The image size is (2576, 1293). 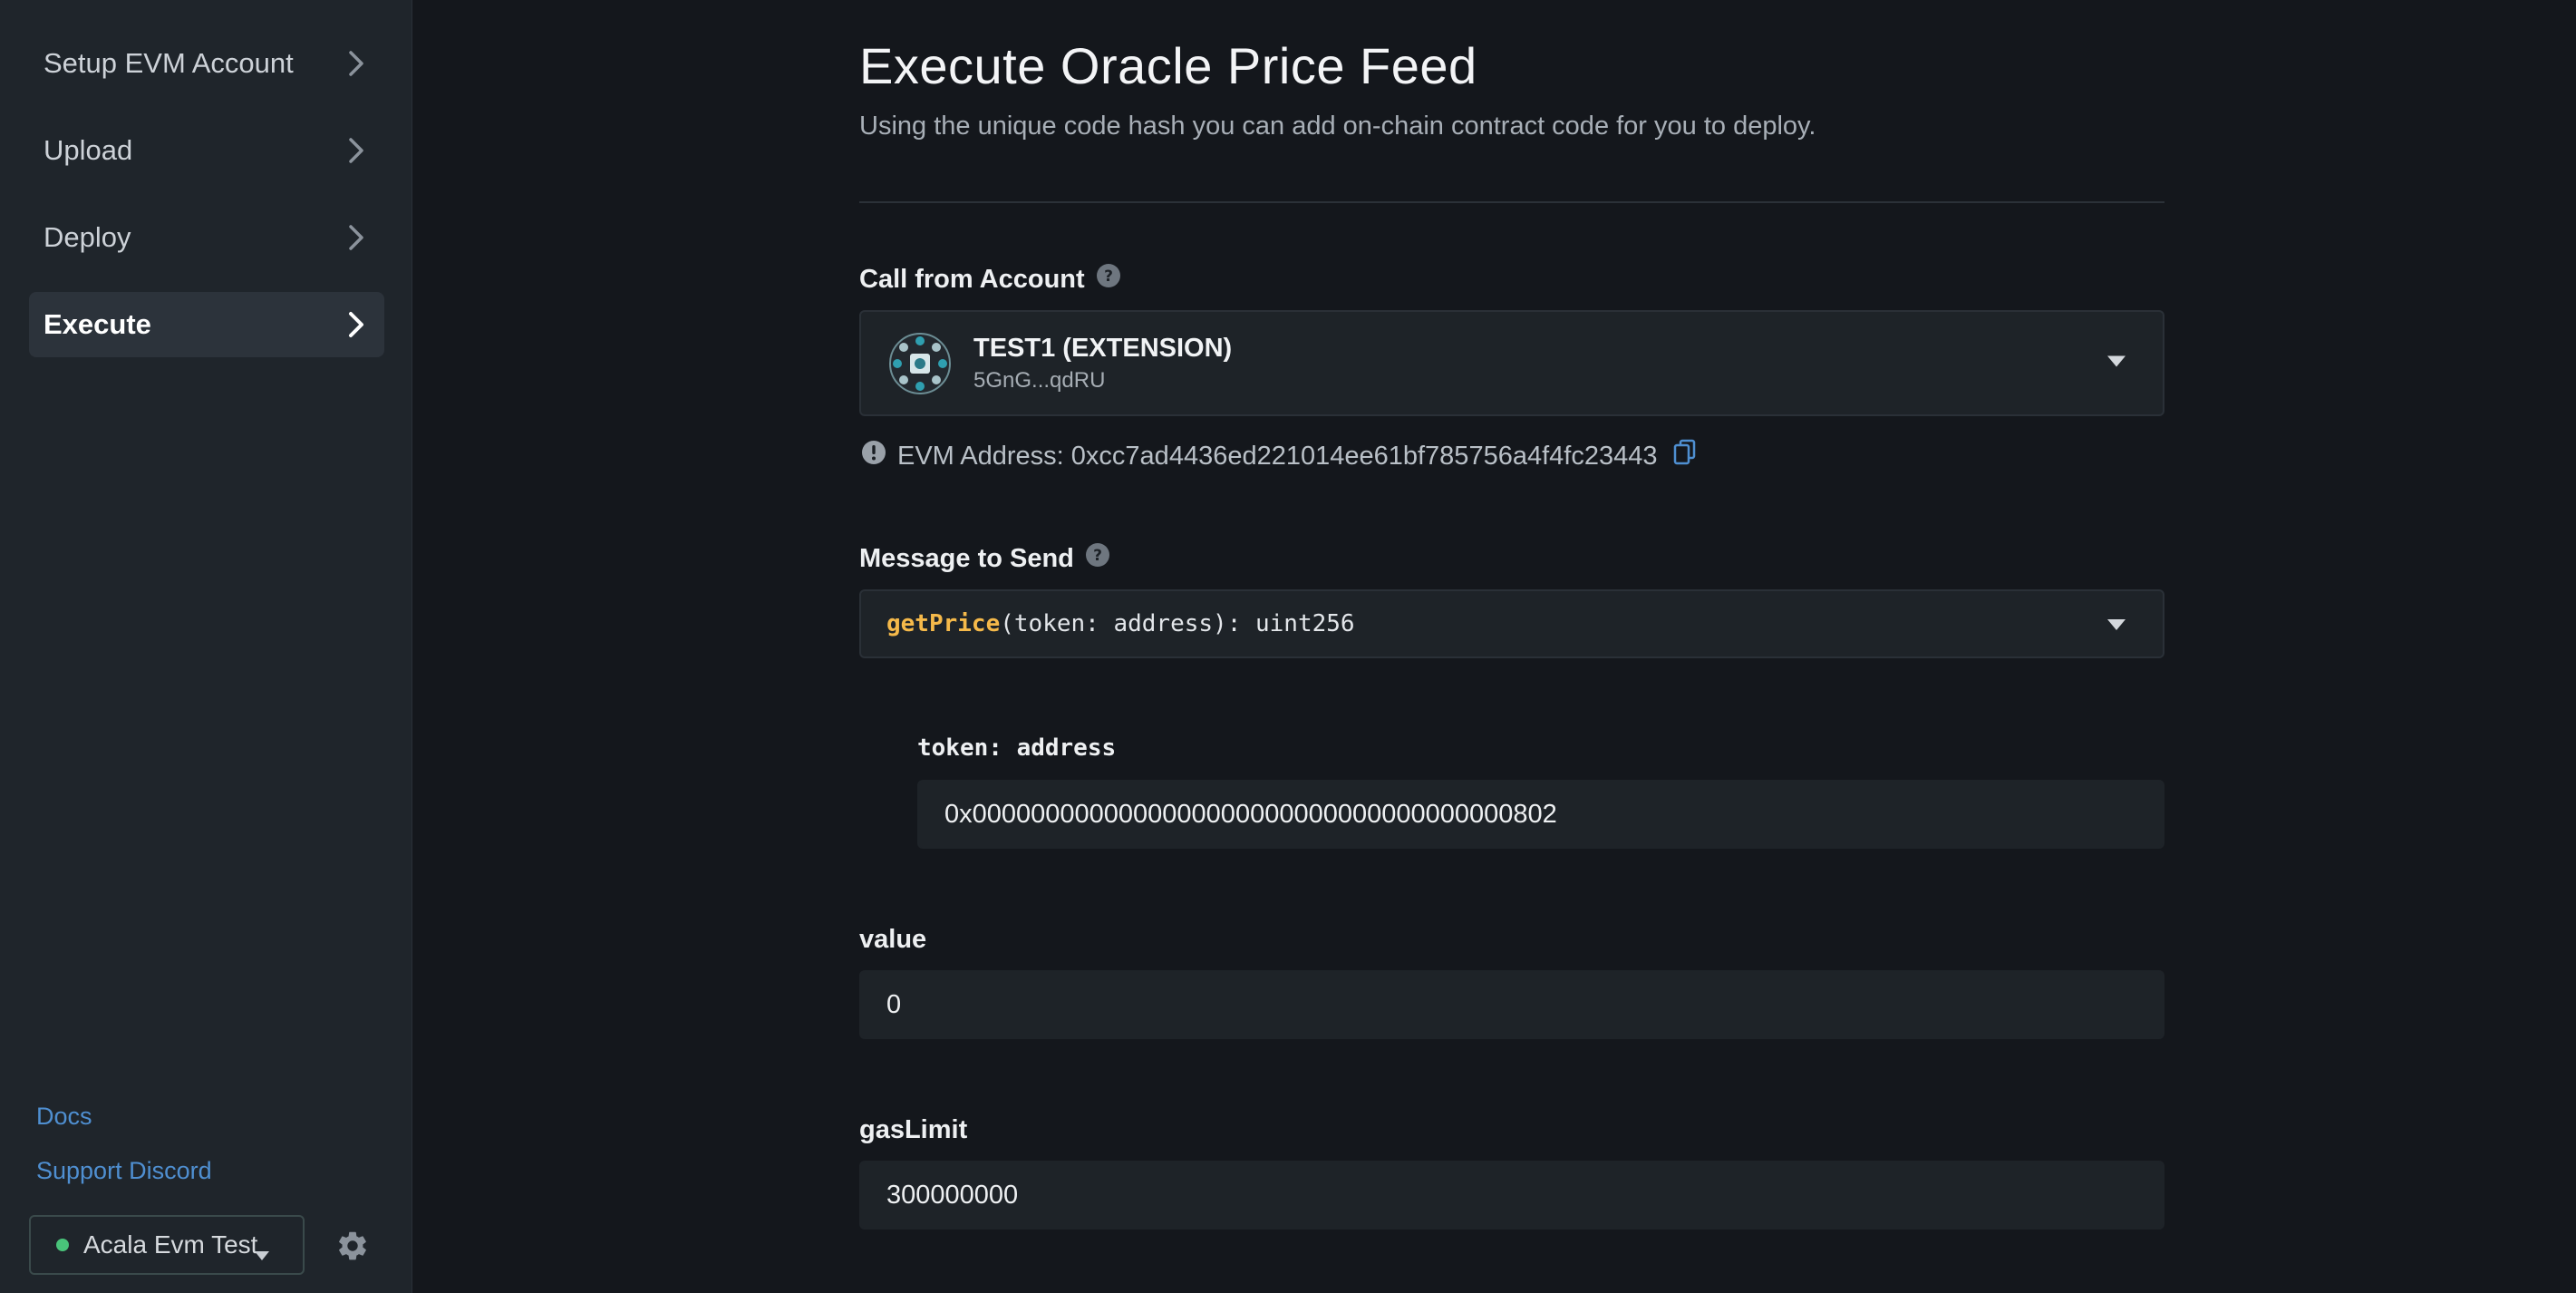 I want to click on sidebar-item-execute: Execute, so click(x=206, y=324).